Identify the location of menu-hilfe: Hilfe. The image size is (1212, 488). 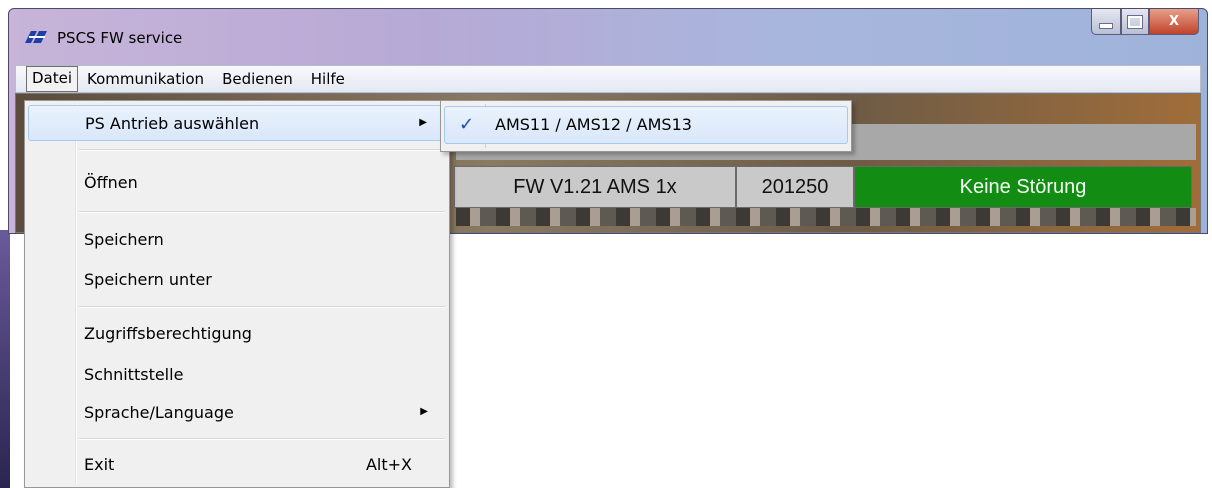
(328, 79).